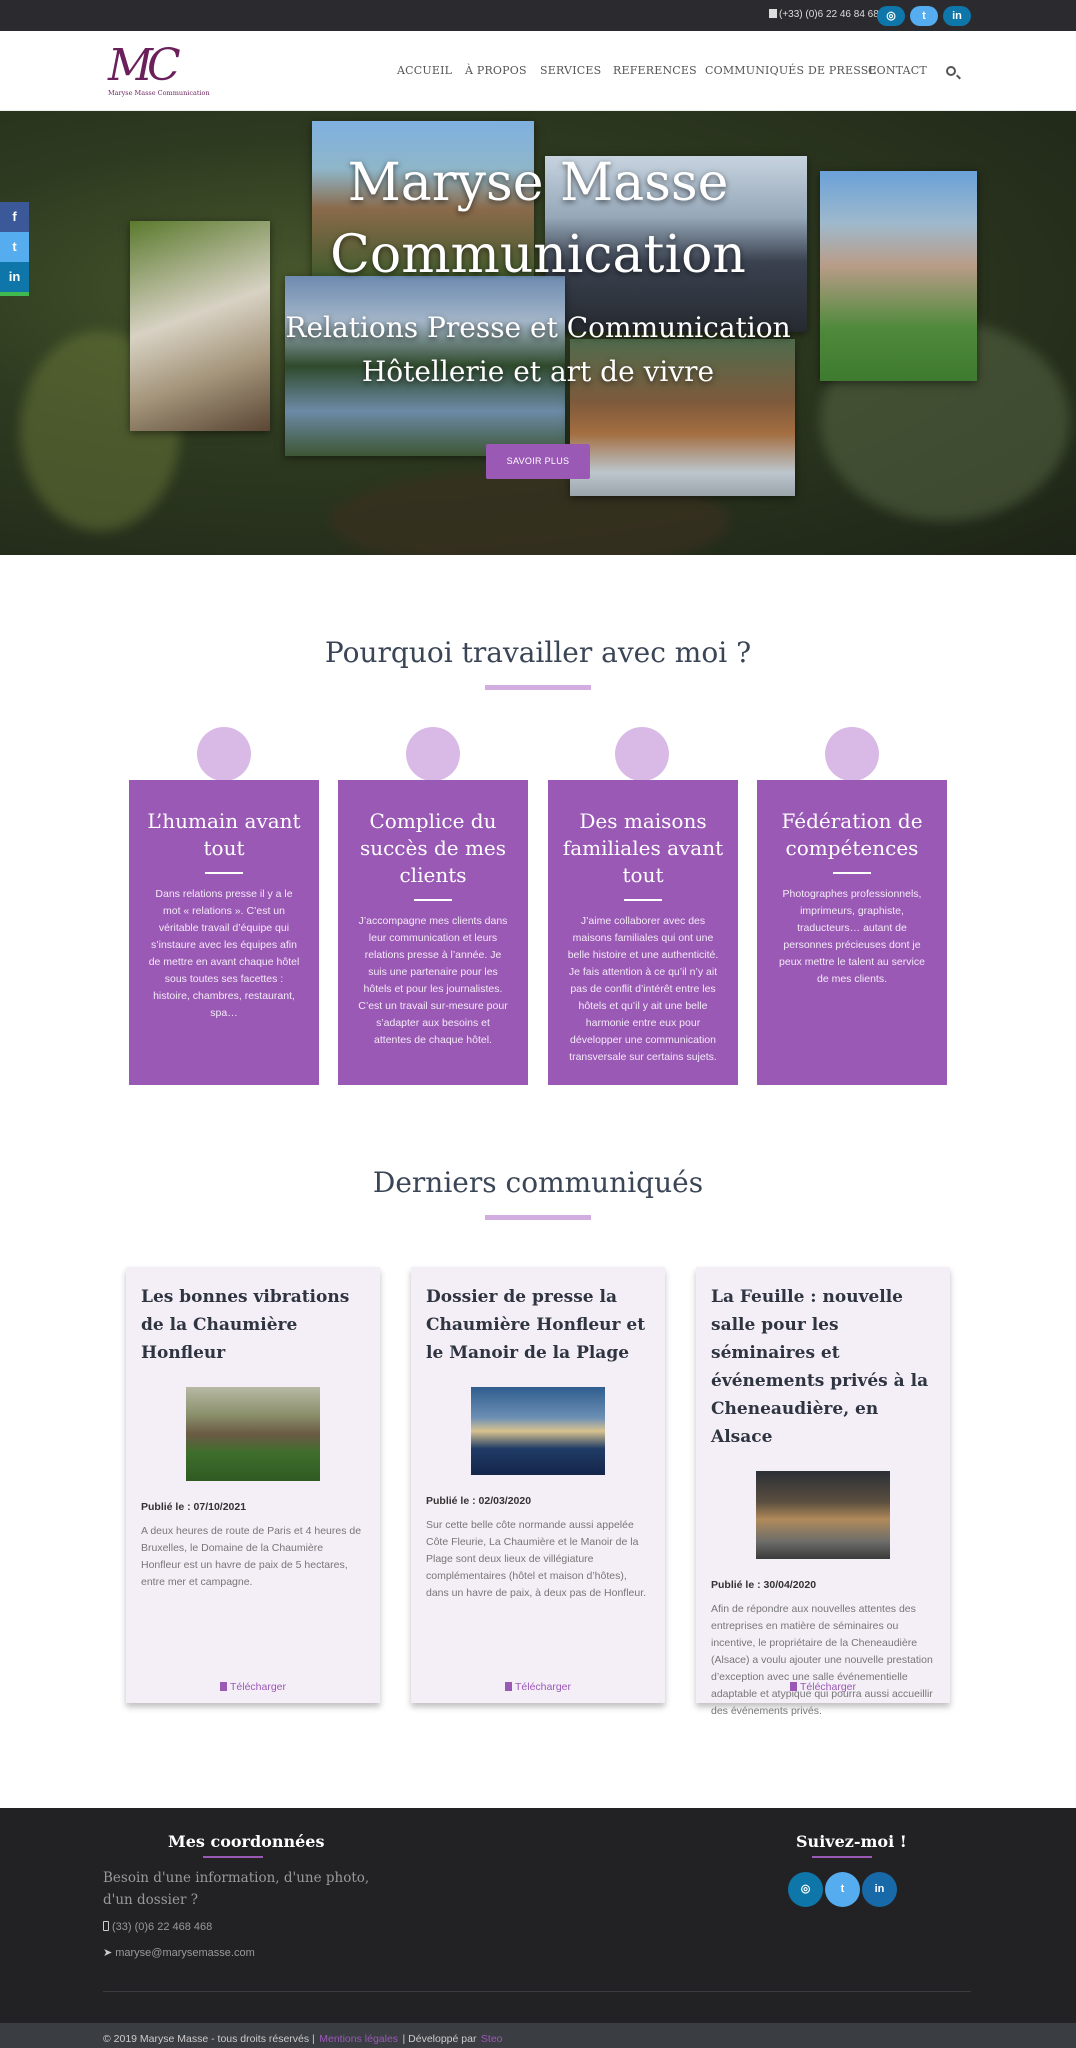 The width and height of the screenshot is (1076, 2048). What do you see at coordinates (162, 1927) in the screenshot?
I see `footer-phone-text: (33) (0)6 22 468 468` at bounding box center [162, 1927].